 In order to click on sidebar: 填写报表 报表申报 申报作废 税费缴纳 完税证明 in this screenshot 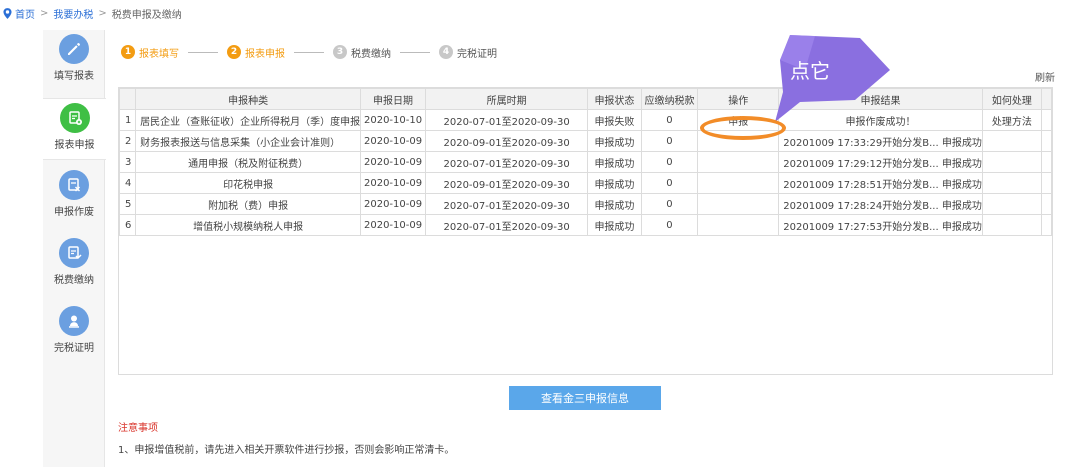, I will do `click(74, 248)`.